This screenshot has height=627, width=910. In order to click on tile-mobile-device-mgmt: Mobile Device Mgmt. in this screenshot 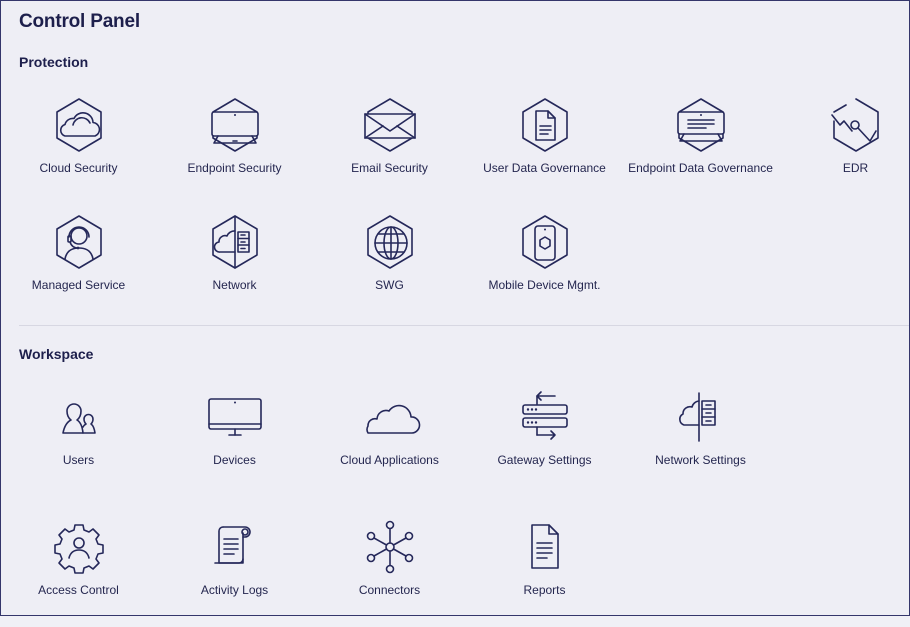, I will do `click(544, 267)`.